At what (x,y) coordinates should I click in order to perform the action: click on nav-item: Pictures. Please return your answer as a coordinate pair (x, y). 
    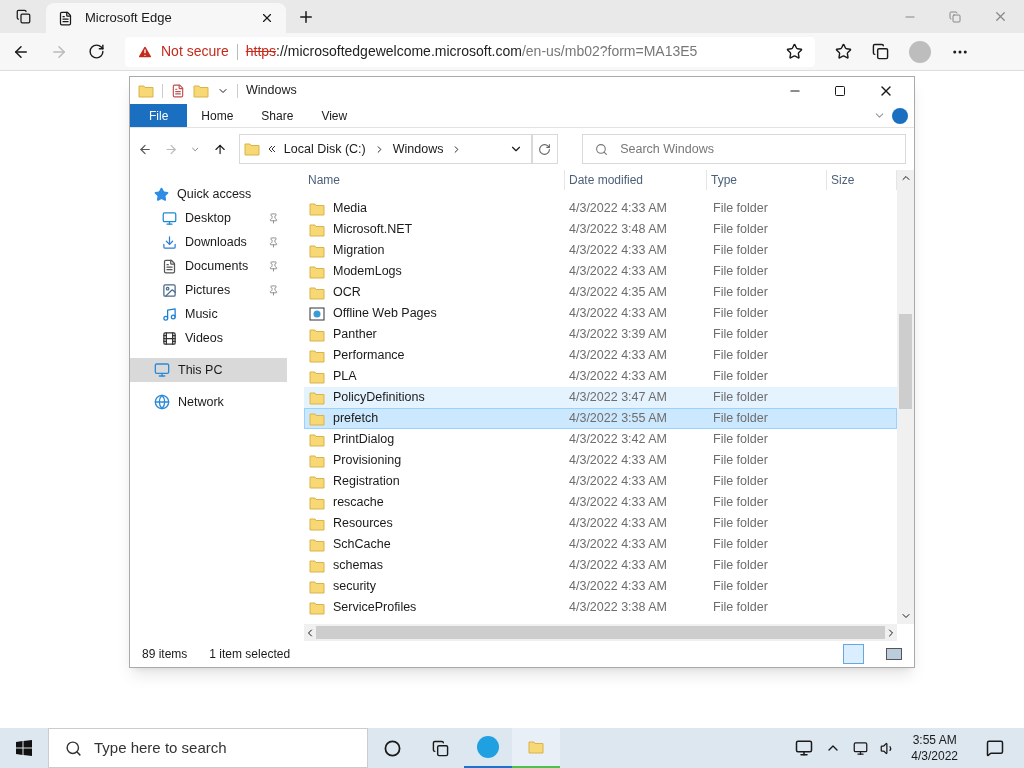
    Looking at the image, I should click on (208, 290).